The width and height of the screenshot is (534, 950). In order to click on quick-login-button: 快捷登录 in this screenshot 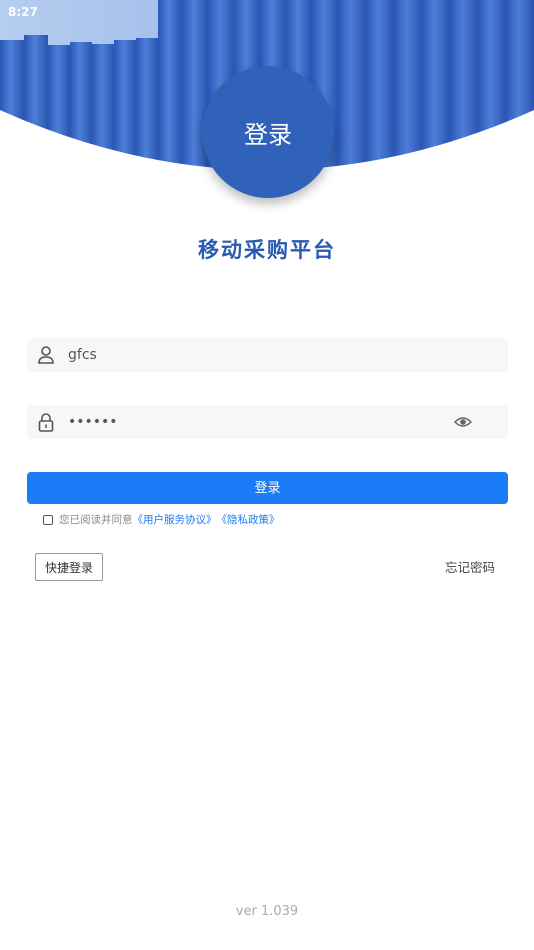, I will do `click(69, 567)`.